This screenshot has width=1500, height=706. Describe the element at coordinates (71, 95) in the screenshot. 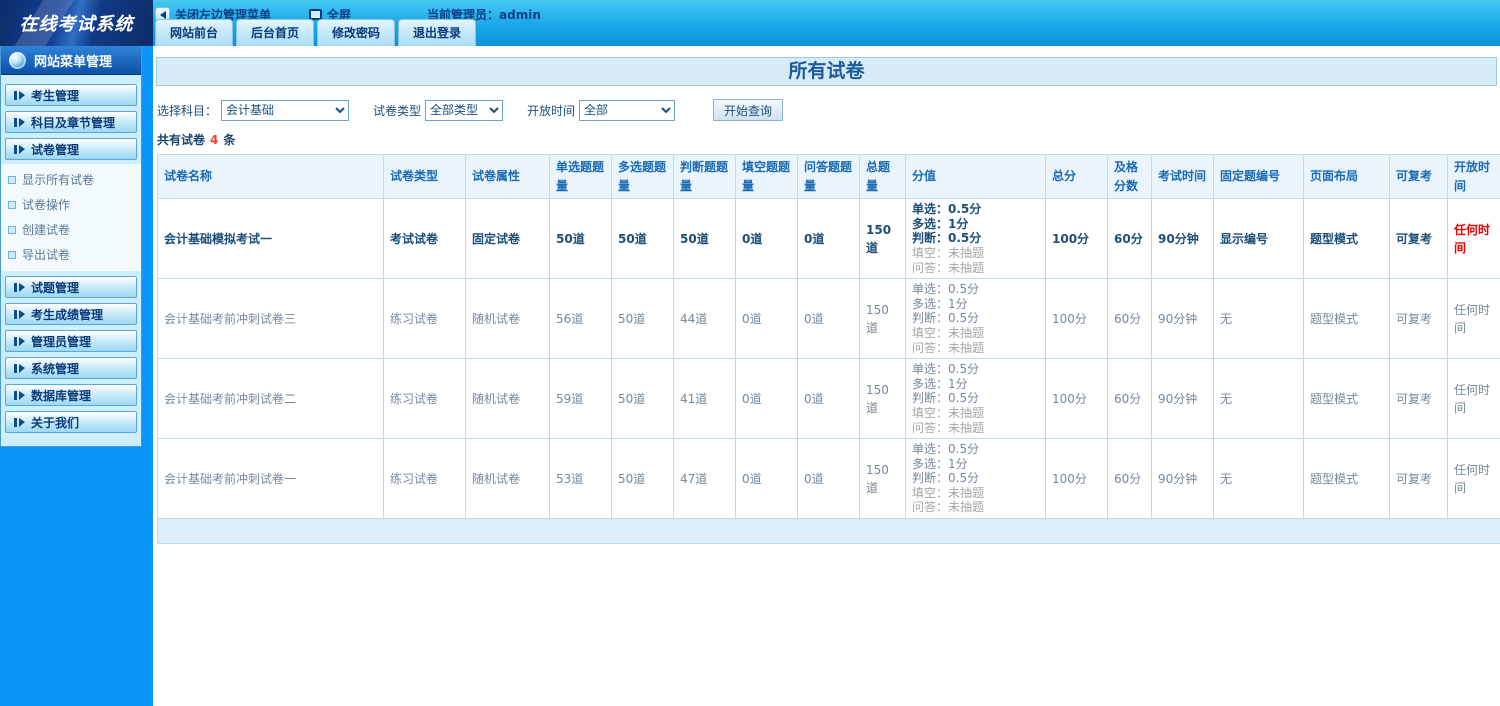

I see `sidebar-section-0: 考生管理` at that location.